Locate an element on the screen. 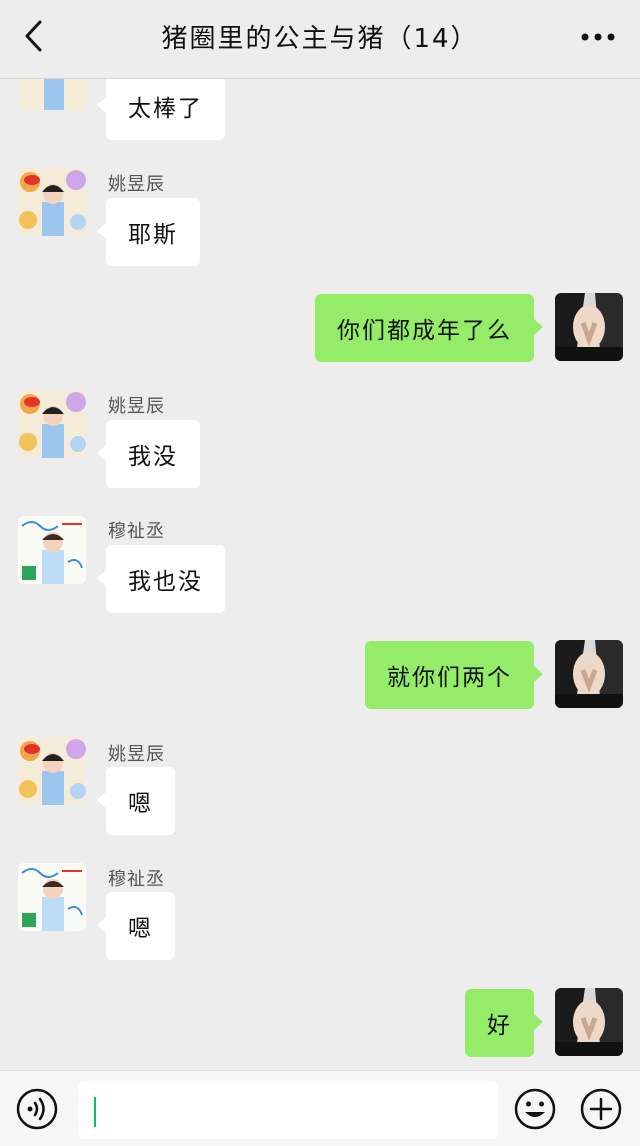  message-bubble: 就你们两个 is located at coordinates (454, 675).